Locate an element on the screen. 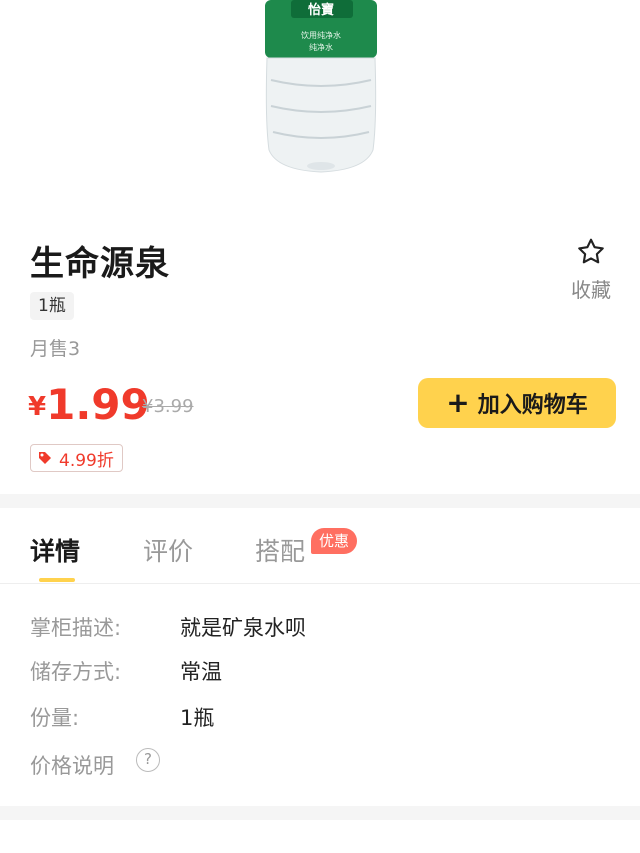  section-divider-bottom is located at coordinates (320, 813).